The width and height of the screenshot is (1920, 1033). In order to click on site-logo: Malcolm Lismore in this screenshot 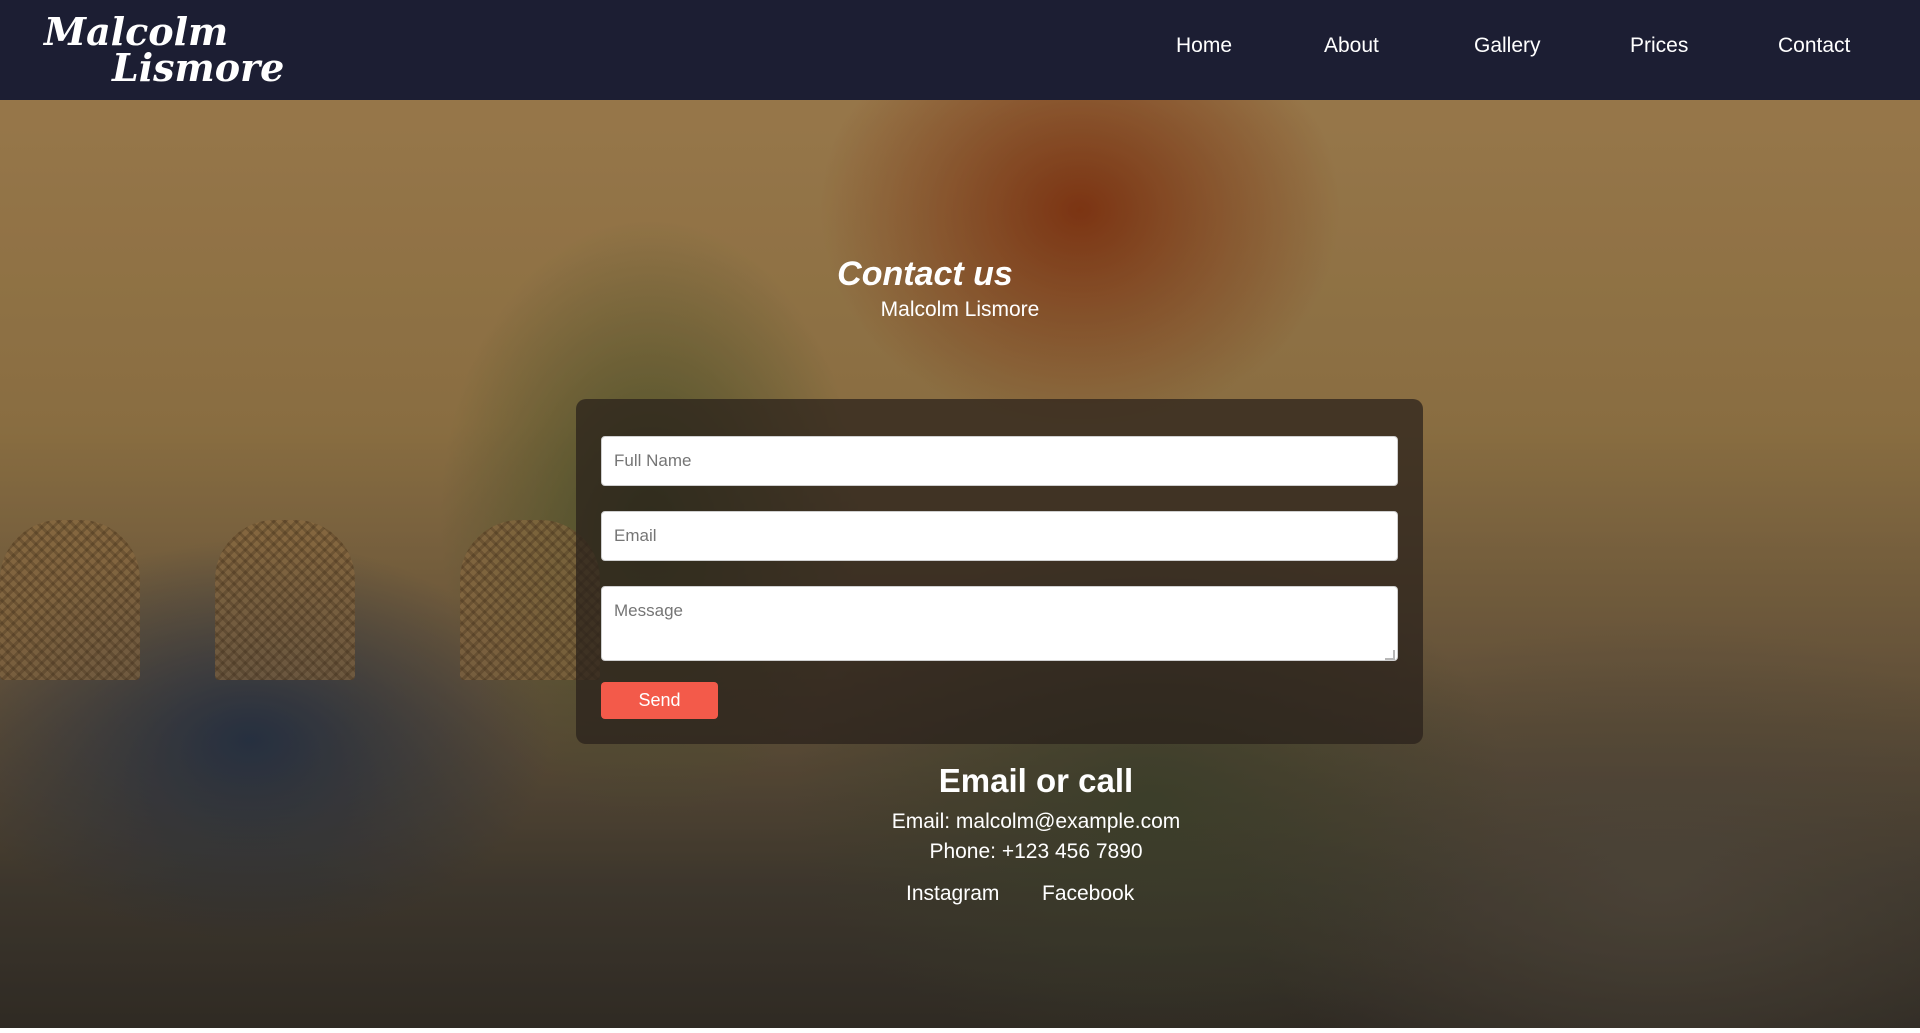, I will do `click(164, 50)`.